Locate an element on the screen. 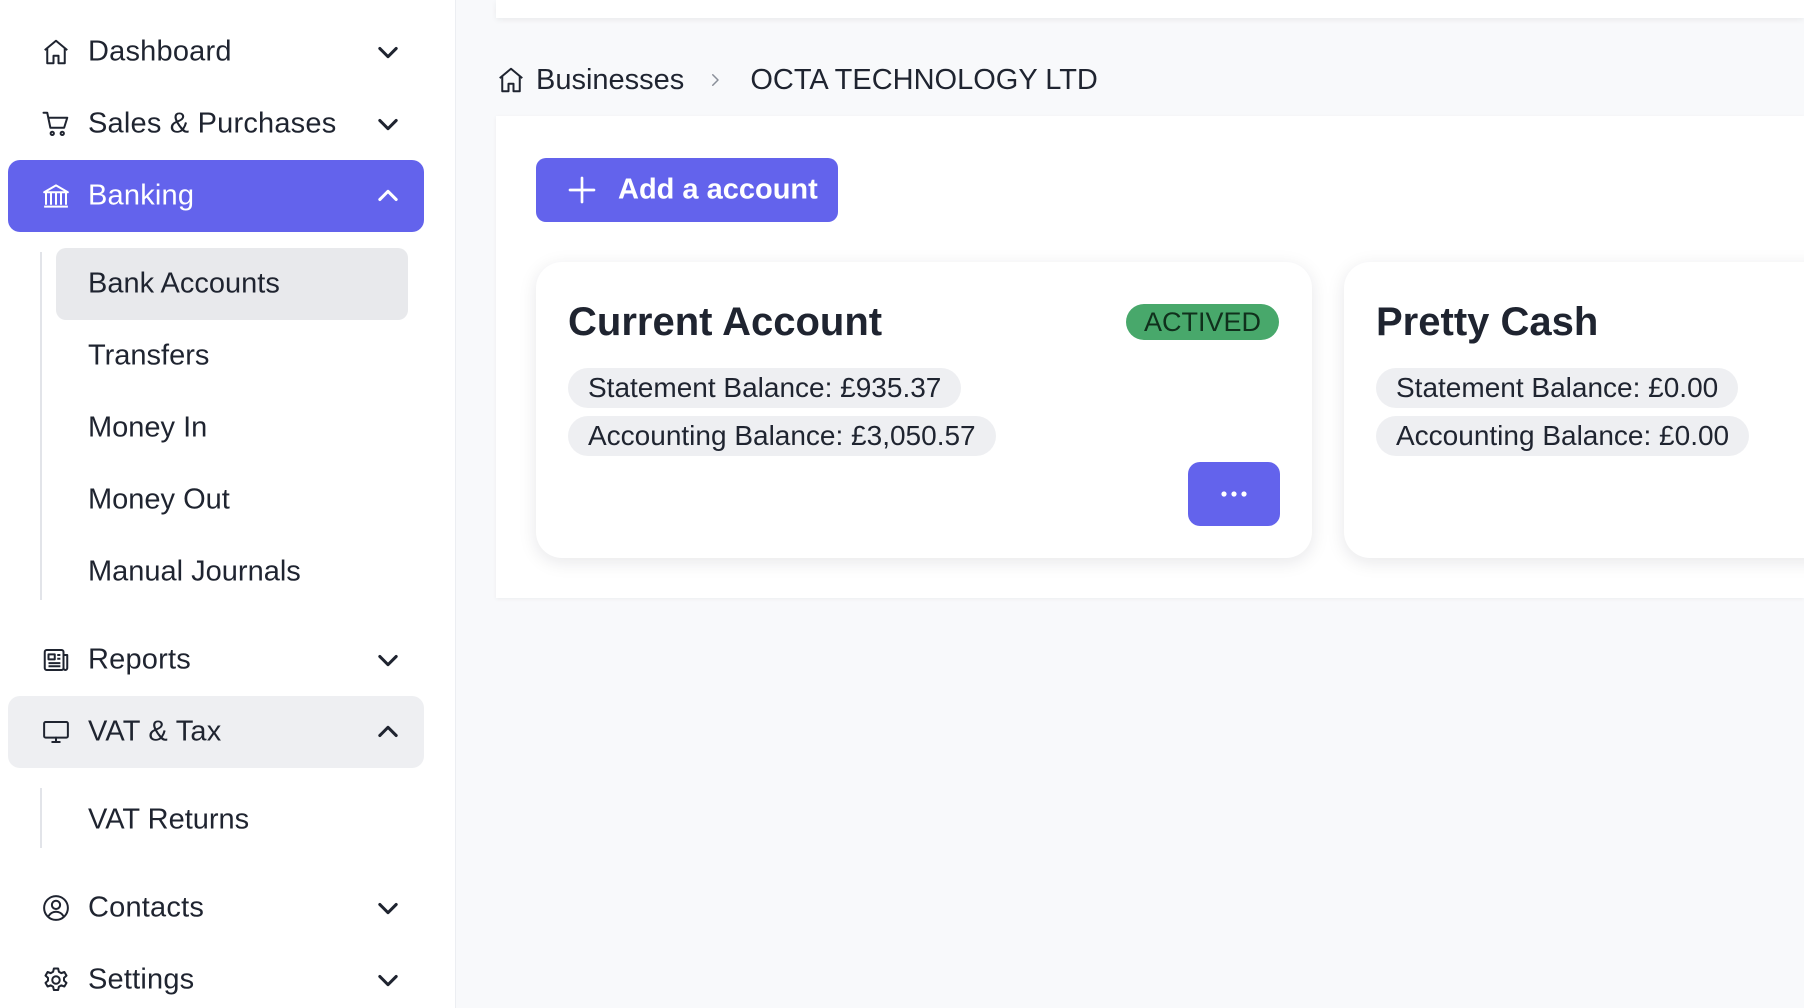 The width and height of the screenshot is (1804, 1008). top-bar is located at coordinates (1150, 9).